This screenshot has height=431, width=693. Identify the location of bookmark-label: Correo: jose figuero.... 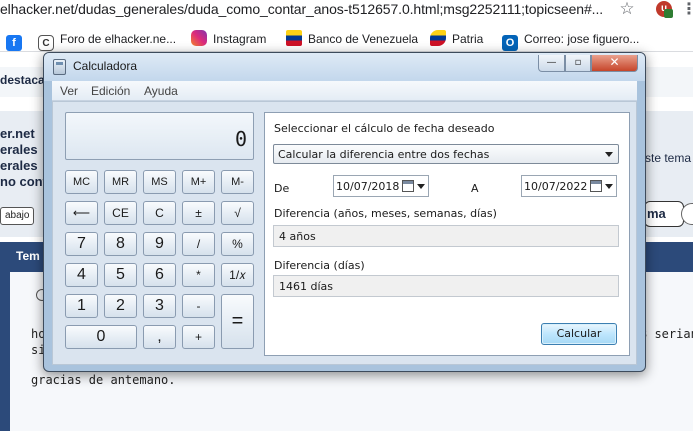
(582, 39).